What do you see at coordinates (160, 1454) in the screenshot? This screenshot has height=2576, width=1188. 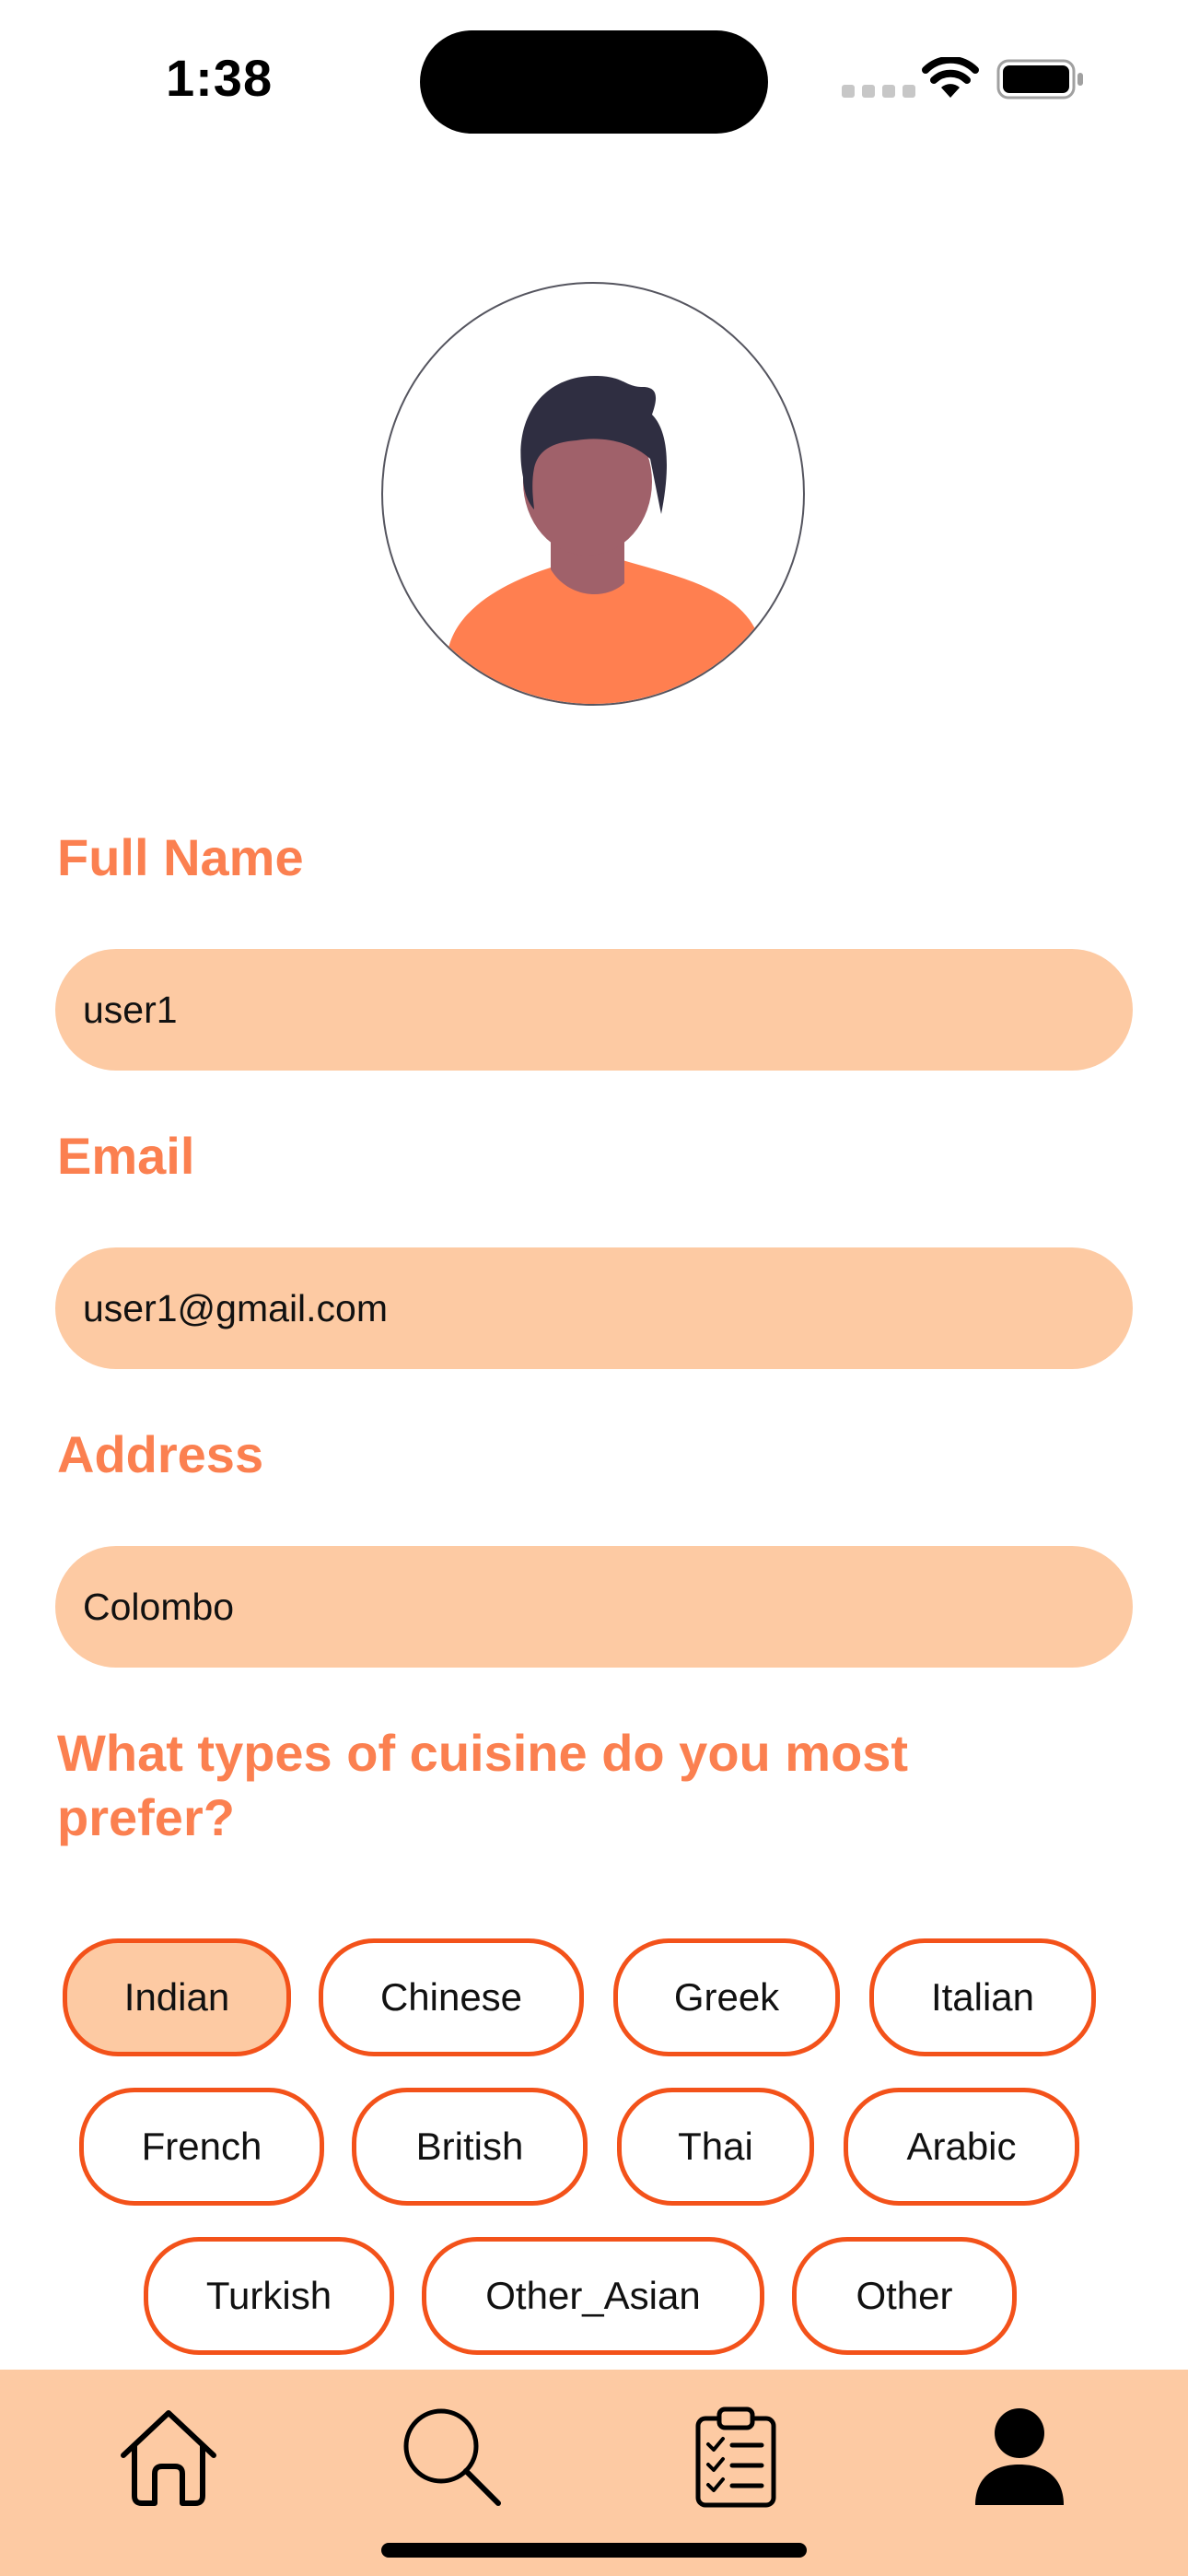 I see `address-label: Address` at bounding box center [160, 1454].